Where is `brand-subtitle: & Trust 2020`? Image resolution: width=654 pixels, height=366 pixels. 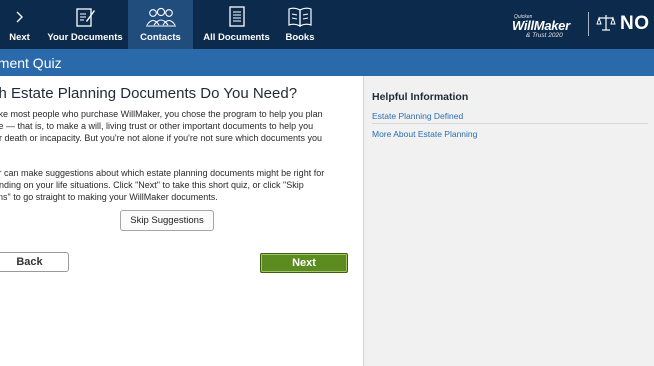
brand-subtitle: & Trust 2020 is located at coordinates (544, 35).